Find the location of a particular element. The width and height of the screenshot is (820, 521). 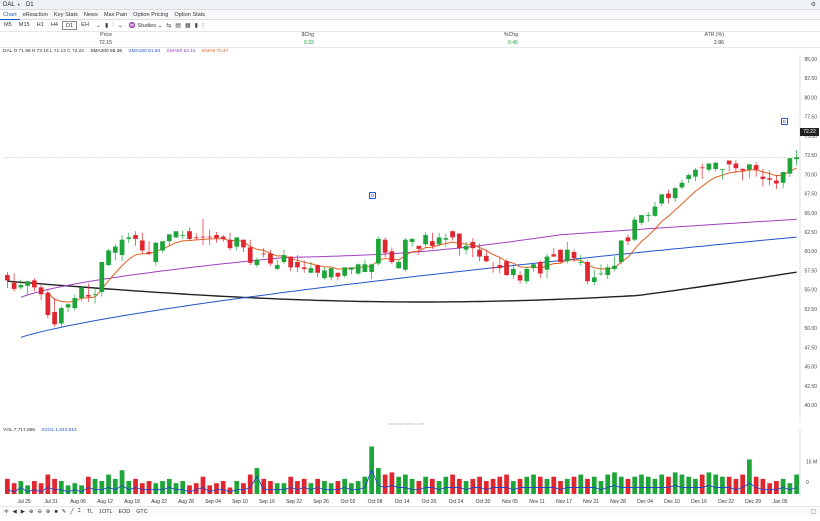

settings-icon: ⚙ is located at coordinates (813, 4).